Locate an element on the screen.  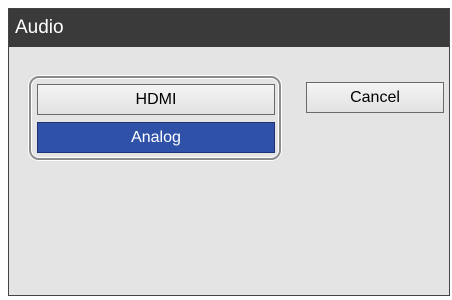
analog-option-button: Analog is located at coordinates (156, 137).